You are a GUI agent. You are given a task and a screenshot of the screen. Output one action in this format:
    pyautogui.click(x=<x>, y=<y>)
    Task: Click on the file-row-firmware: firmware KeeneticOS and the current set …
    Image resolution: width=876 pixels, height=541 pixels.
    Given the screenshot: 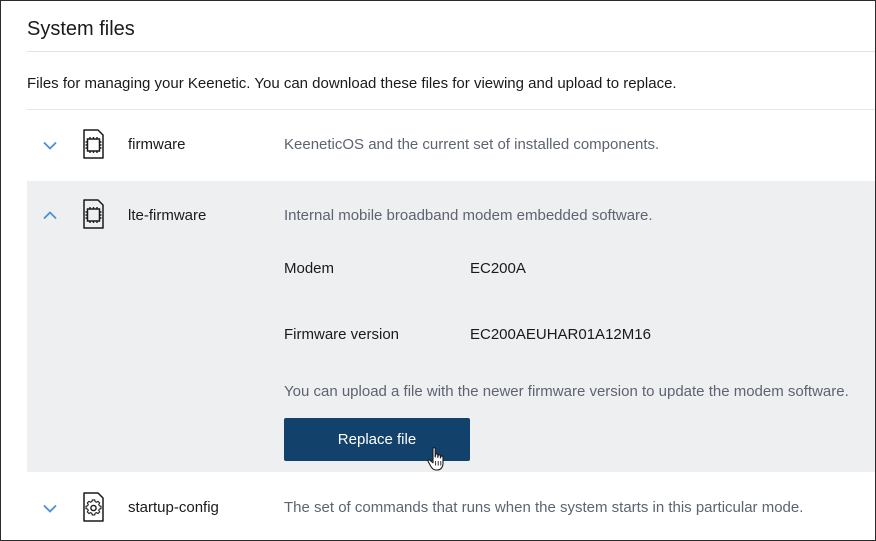 What is the action you would take?
    pyautogui.click(x=451, y=145)
    